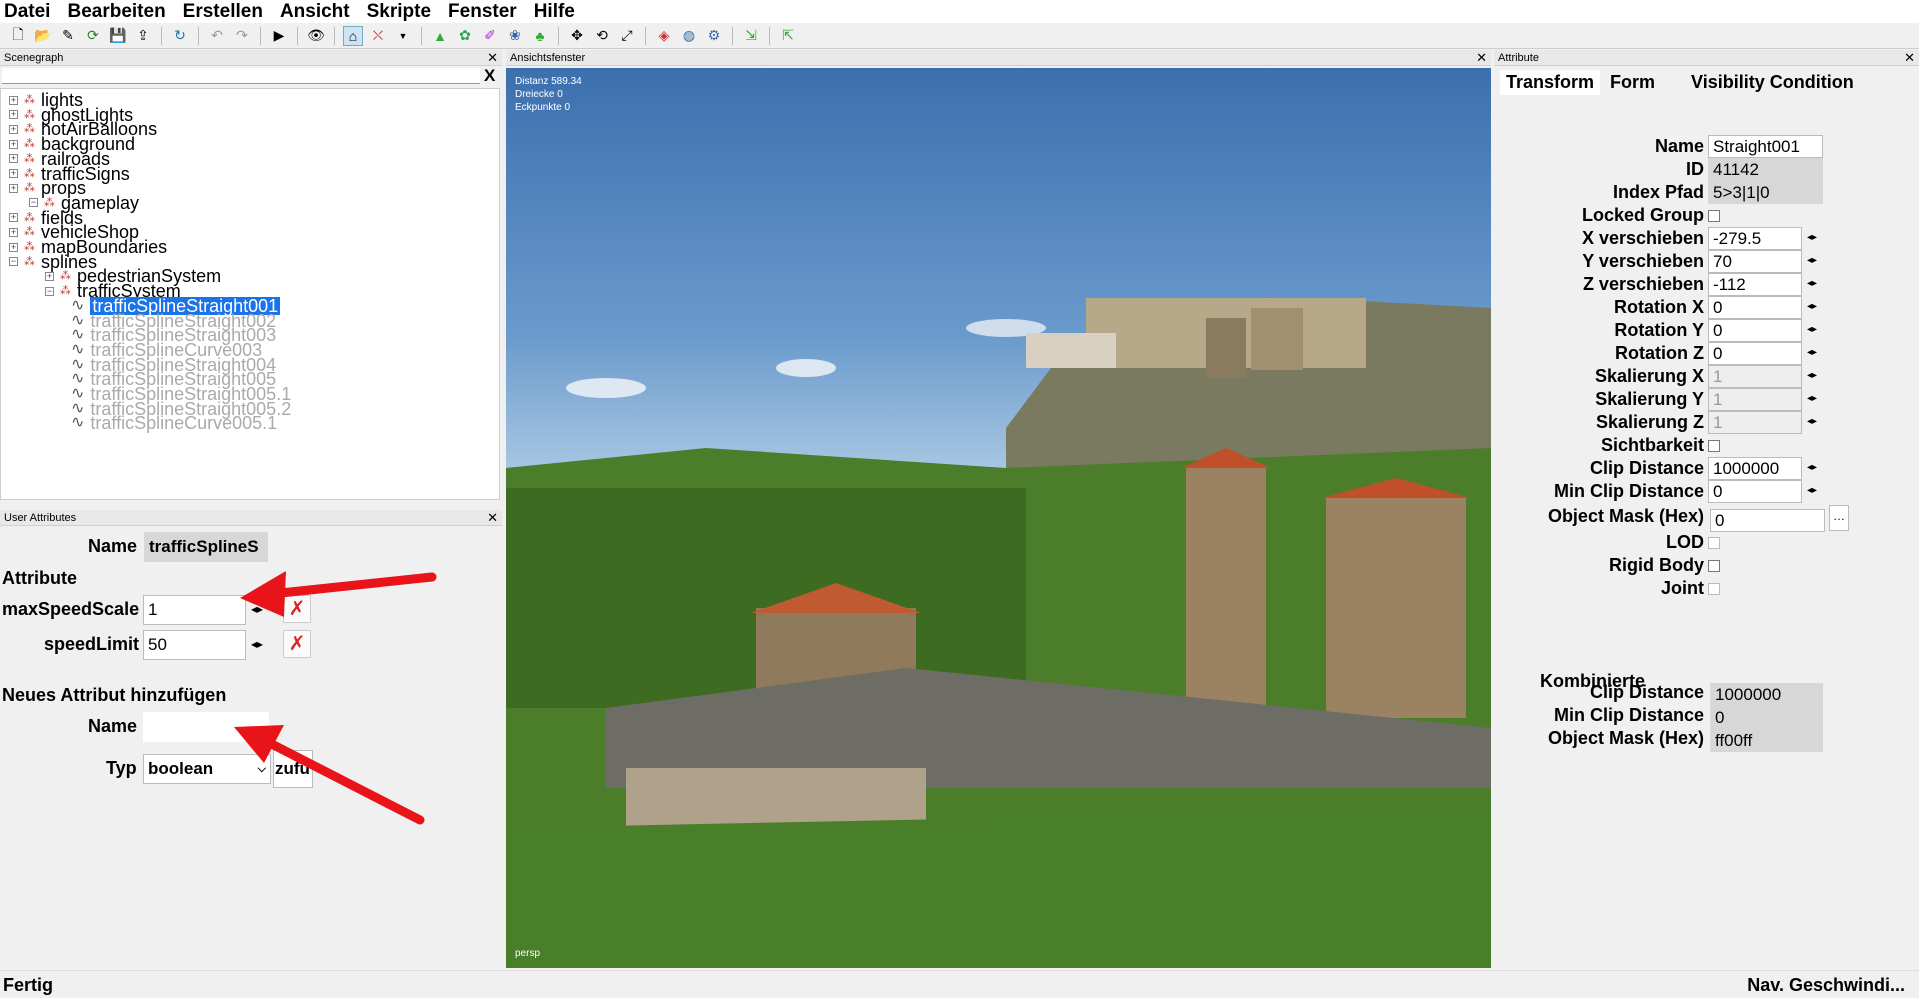 This screenshot has height=998, width=1919. Describe the element at coordinates (1714, 589) in the screenshot. I see `joint-checkbox` at that location.